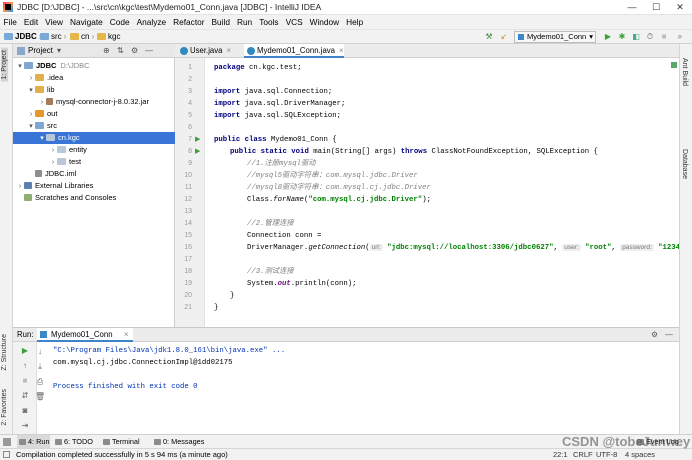 This screenshot has height=460, width=692. Describe the element at coordinates (656, 7) in the screenshot. I see `maximize-button: ☐` at that location.